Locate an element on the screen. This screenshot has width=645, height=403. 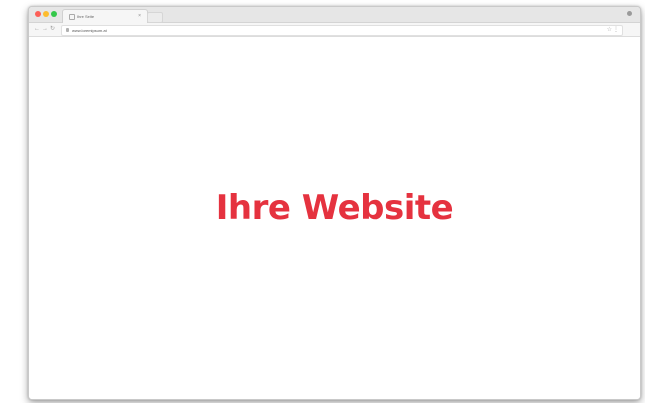
maximize-window-button is located at coordinates (54, 14).